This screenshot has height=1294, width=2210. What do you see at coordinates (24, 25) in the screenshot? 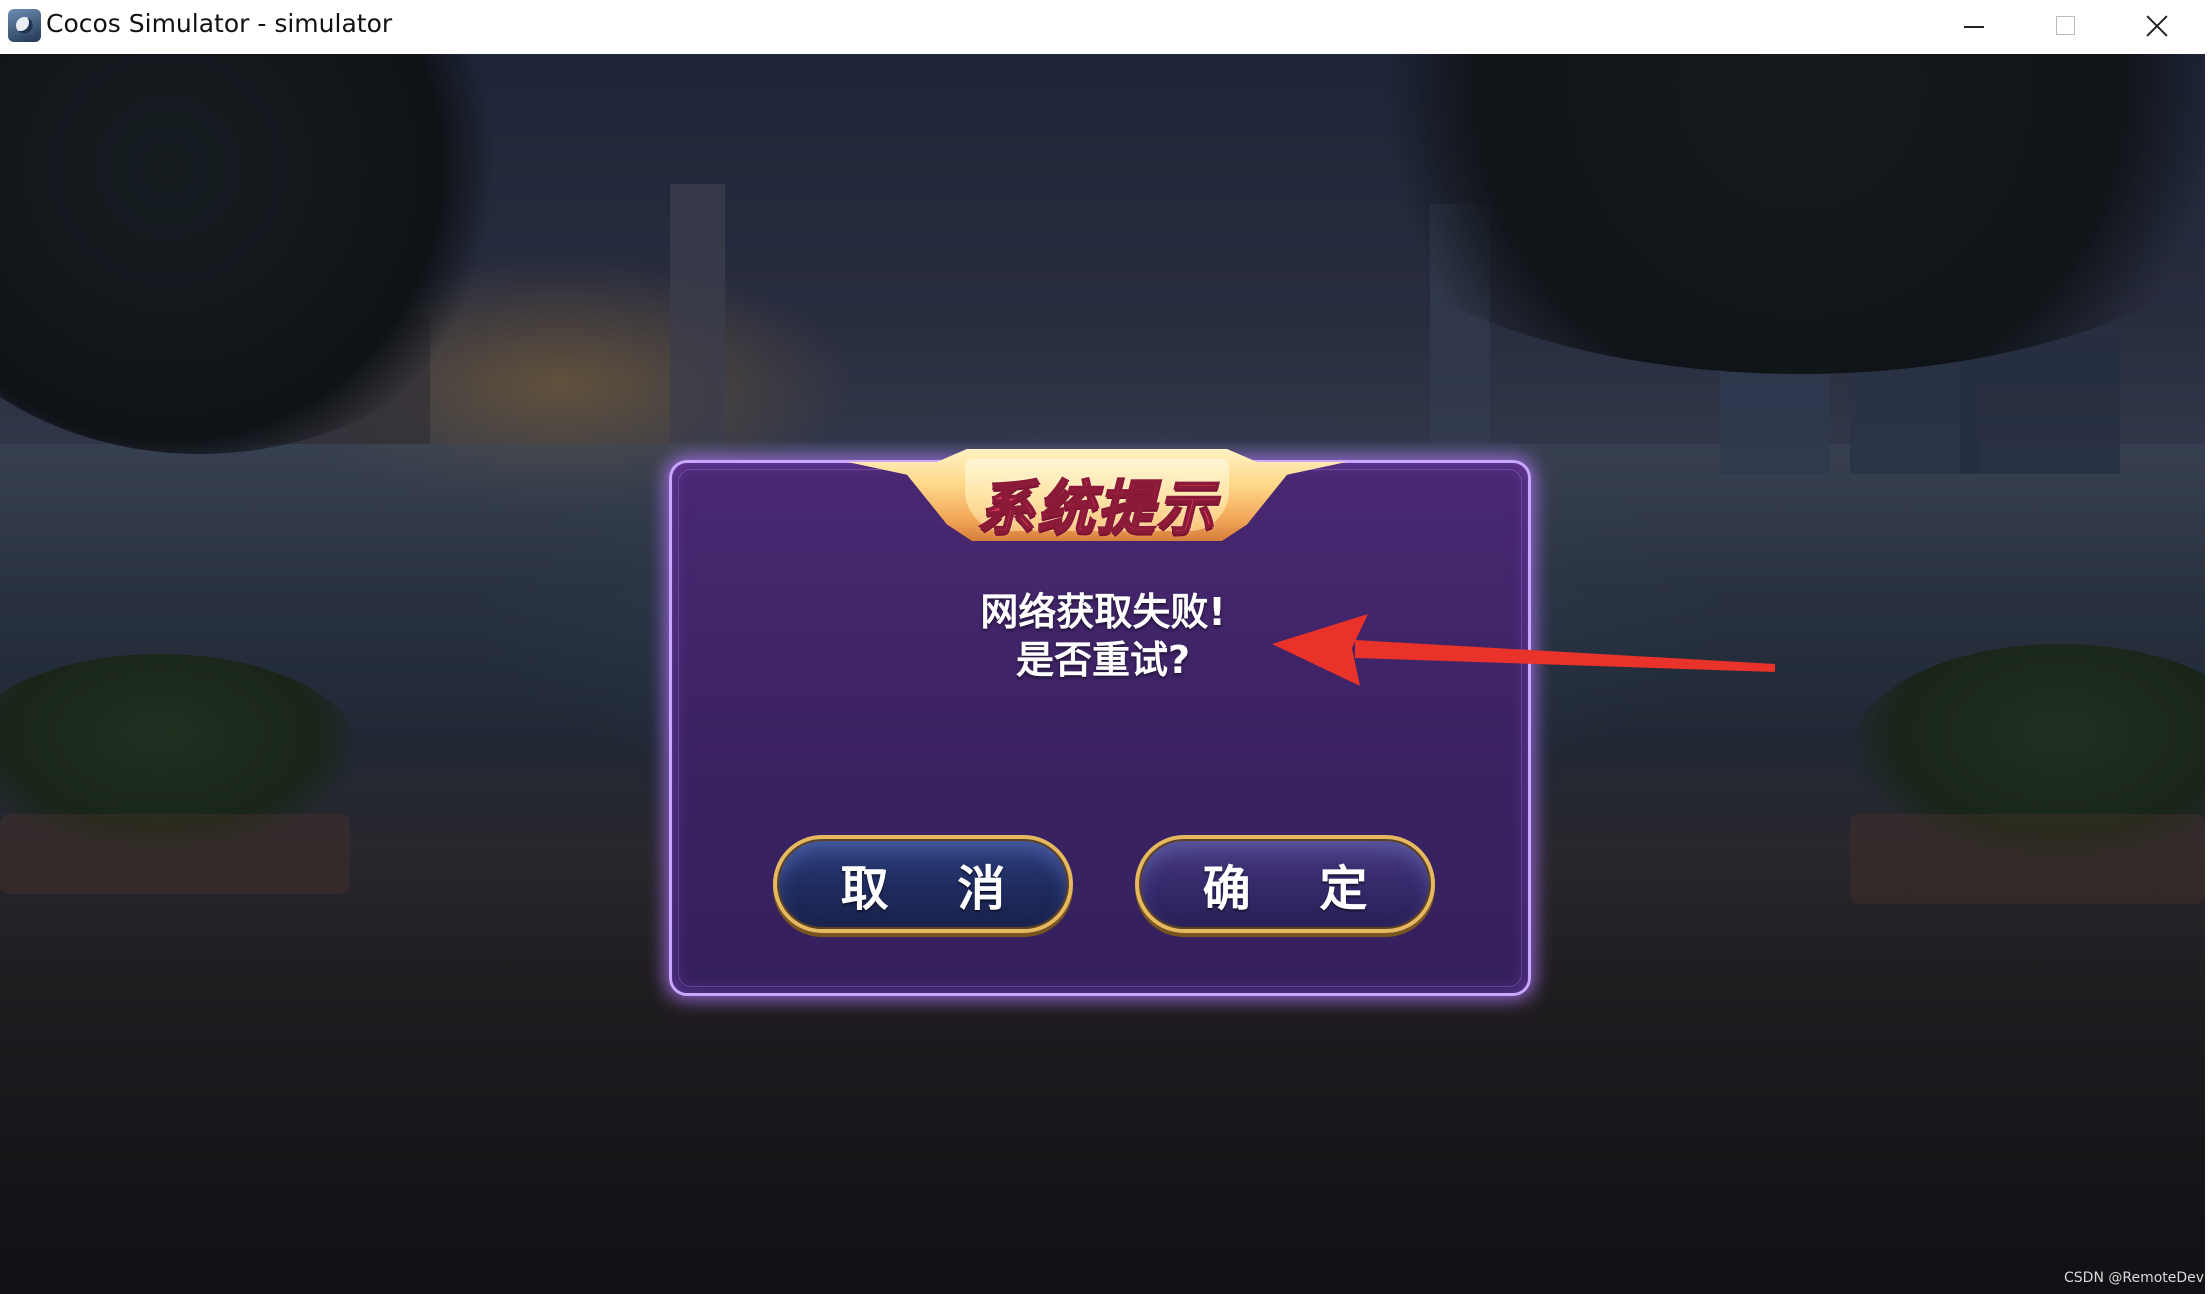
I see `cocos-app-icon` at bounding box center [24, 25].